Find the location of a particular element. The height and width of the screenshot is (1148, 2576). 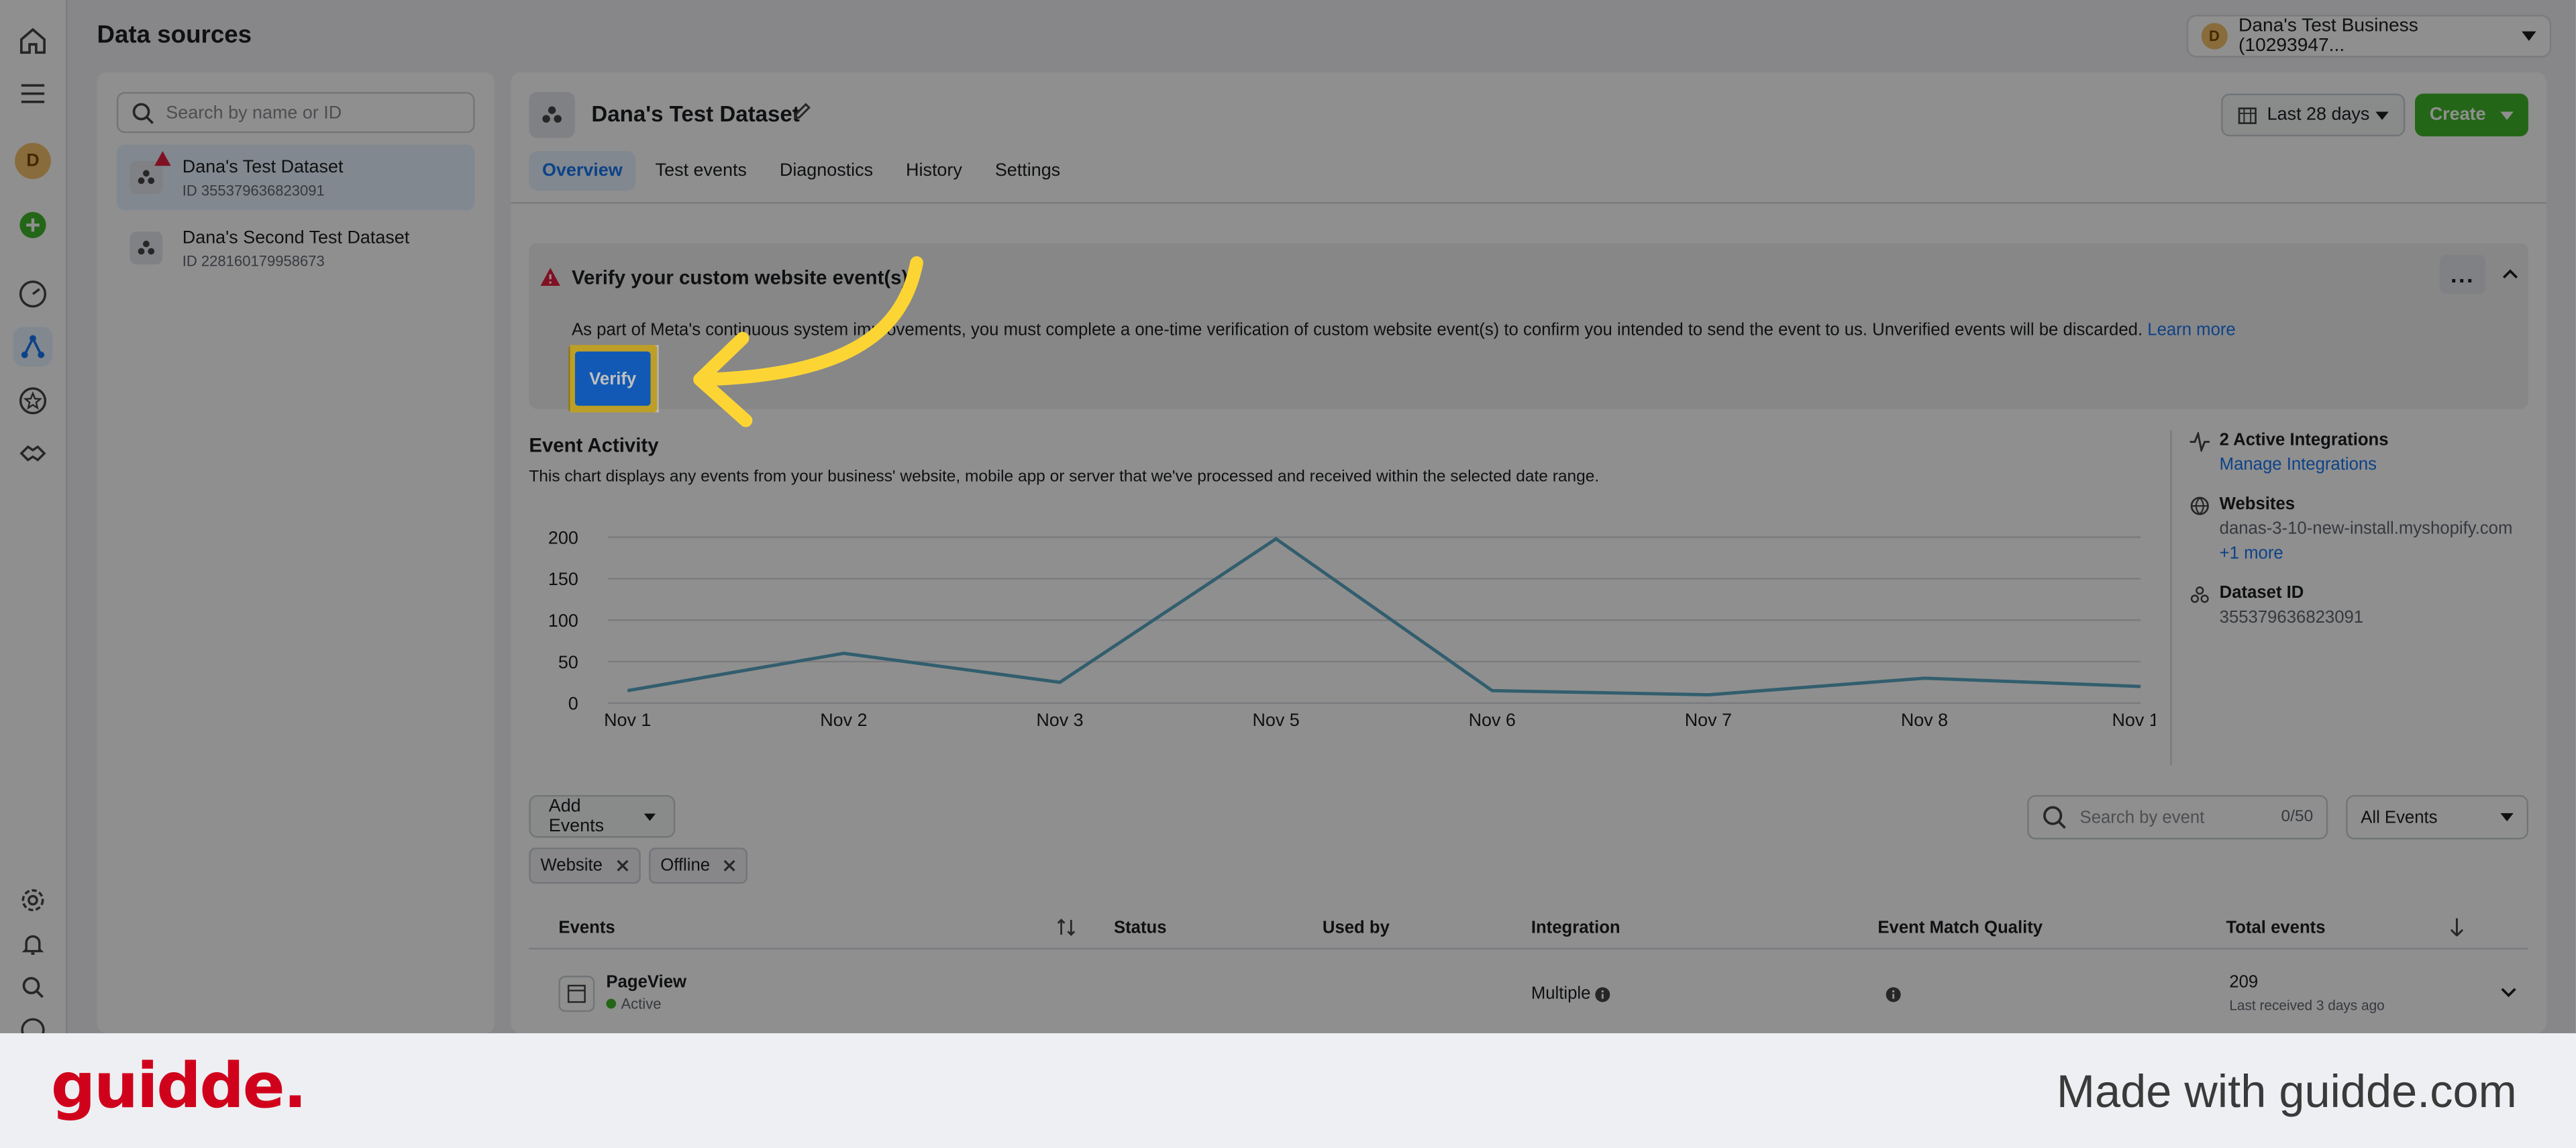

websites-label: Websites is located at coordinates (2257, 504).